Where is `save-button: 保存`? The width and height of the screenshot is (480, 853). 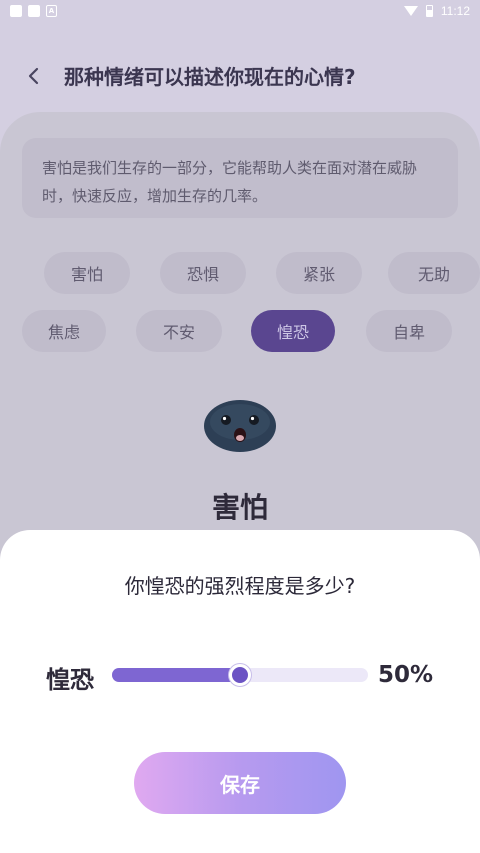
save-button: 保存 is located at coordinates (240, 783).